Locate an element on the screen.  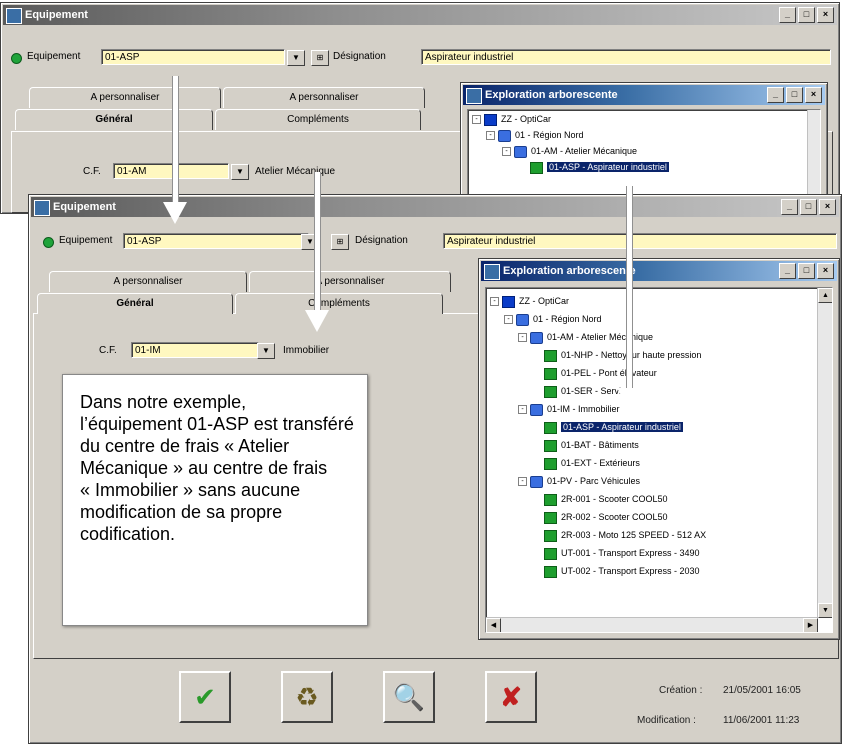
equipement-label: Equipement is located at coordinates (86, 240).